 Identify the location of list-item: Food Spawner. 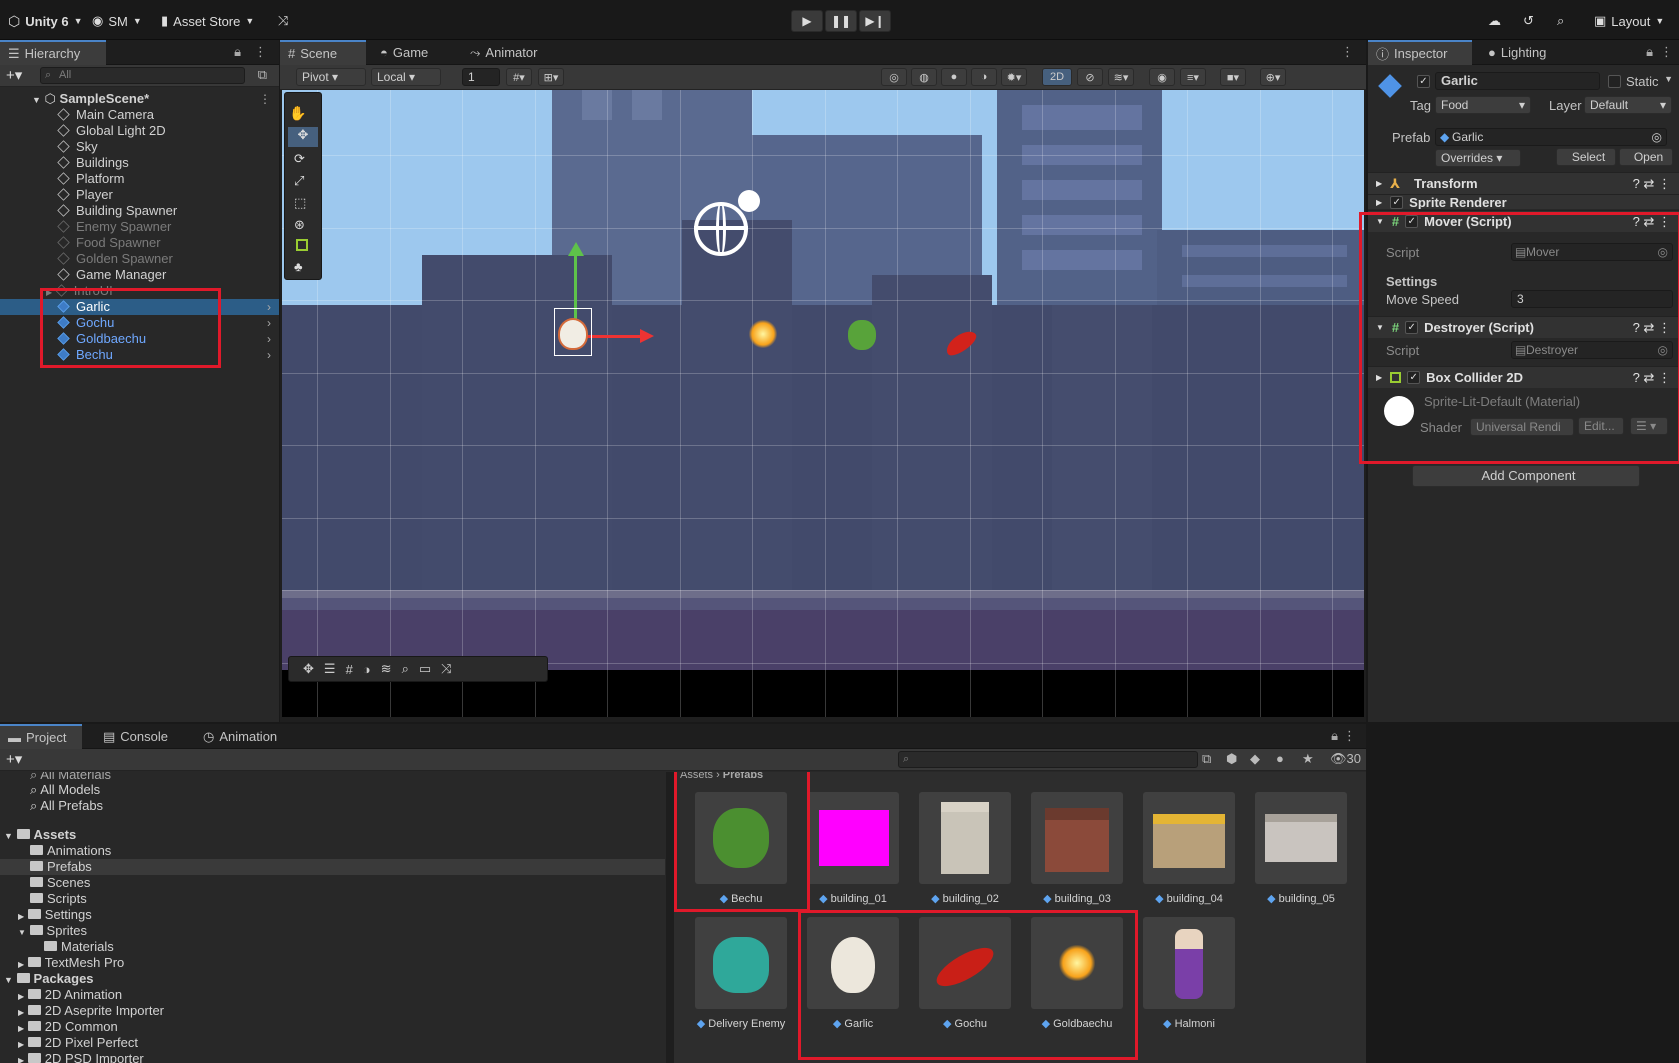
(139, 243).